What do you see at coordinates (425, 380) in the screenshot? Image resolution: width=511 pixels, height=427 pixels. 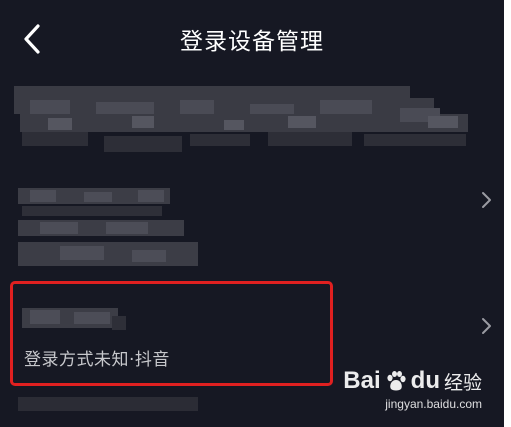 I see `watermark-brand-suffix: du` at bounding box center [425, 380].